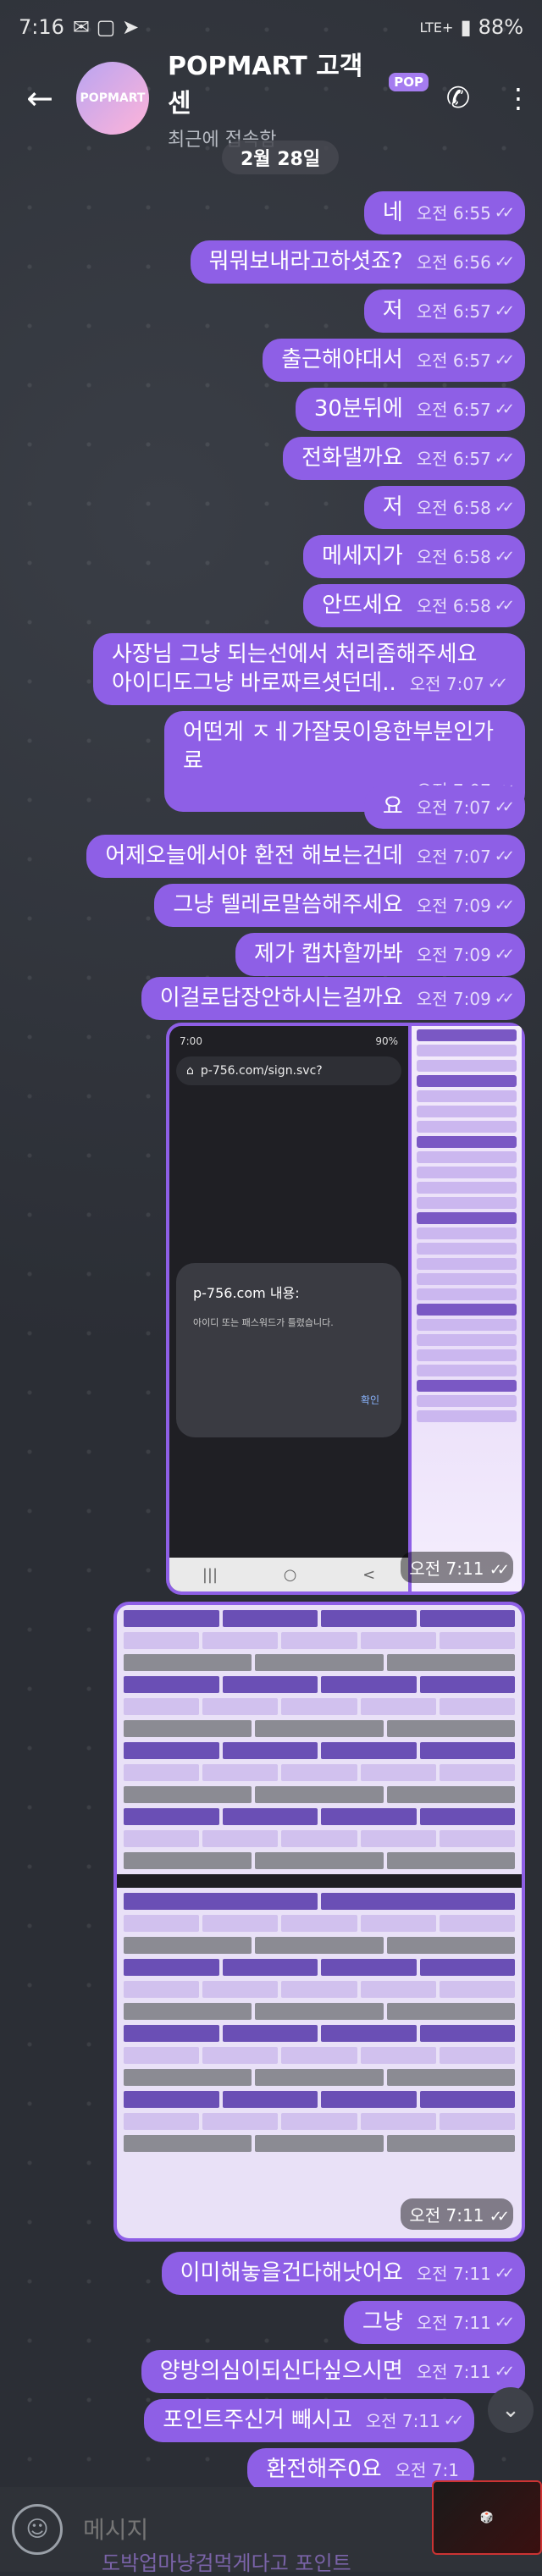  Describe the element at coordinates (410, 410) in the screenshot. I see `message-bubble: 30분뒤에 오전 6:57 ✓✓` at that location.